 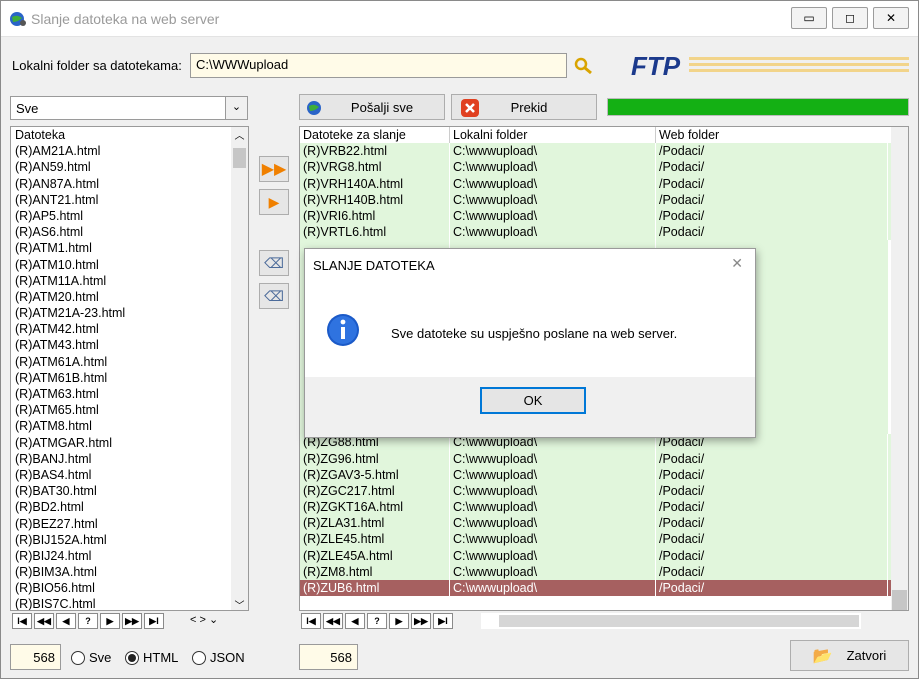 What do you see at coordinates (129, 362) in the screenshot?
I see `list-item: (R)ATM61A.html` at bounding box center [129, 362].